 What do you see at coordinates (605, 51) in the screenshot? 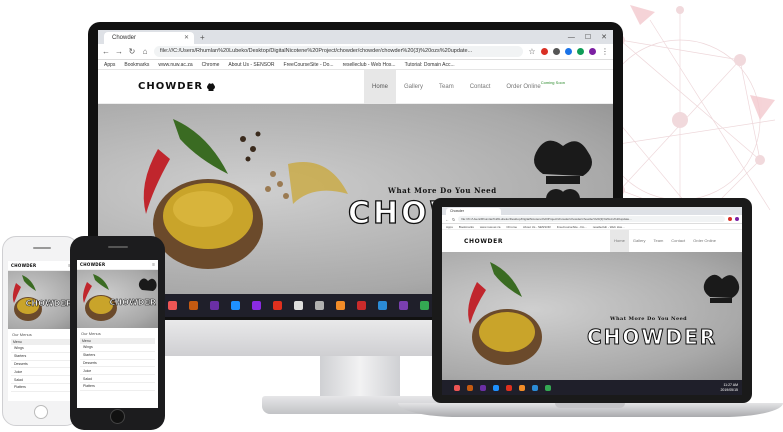
I see `menu-dots-icon: ⋮` at bounding box center [605, 51].